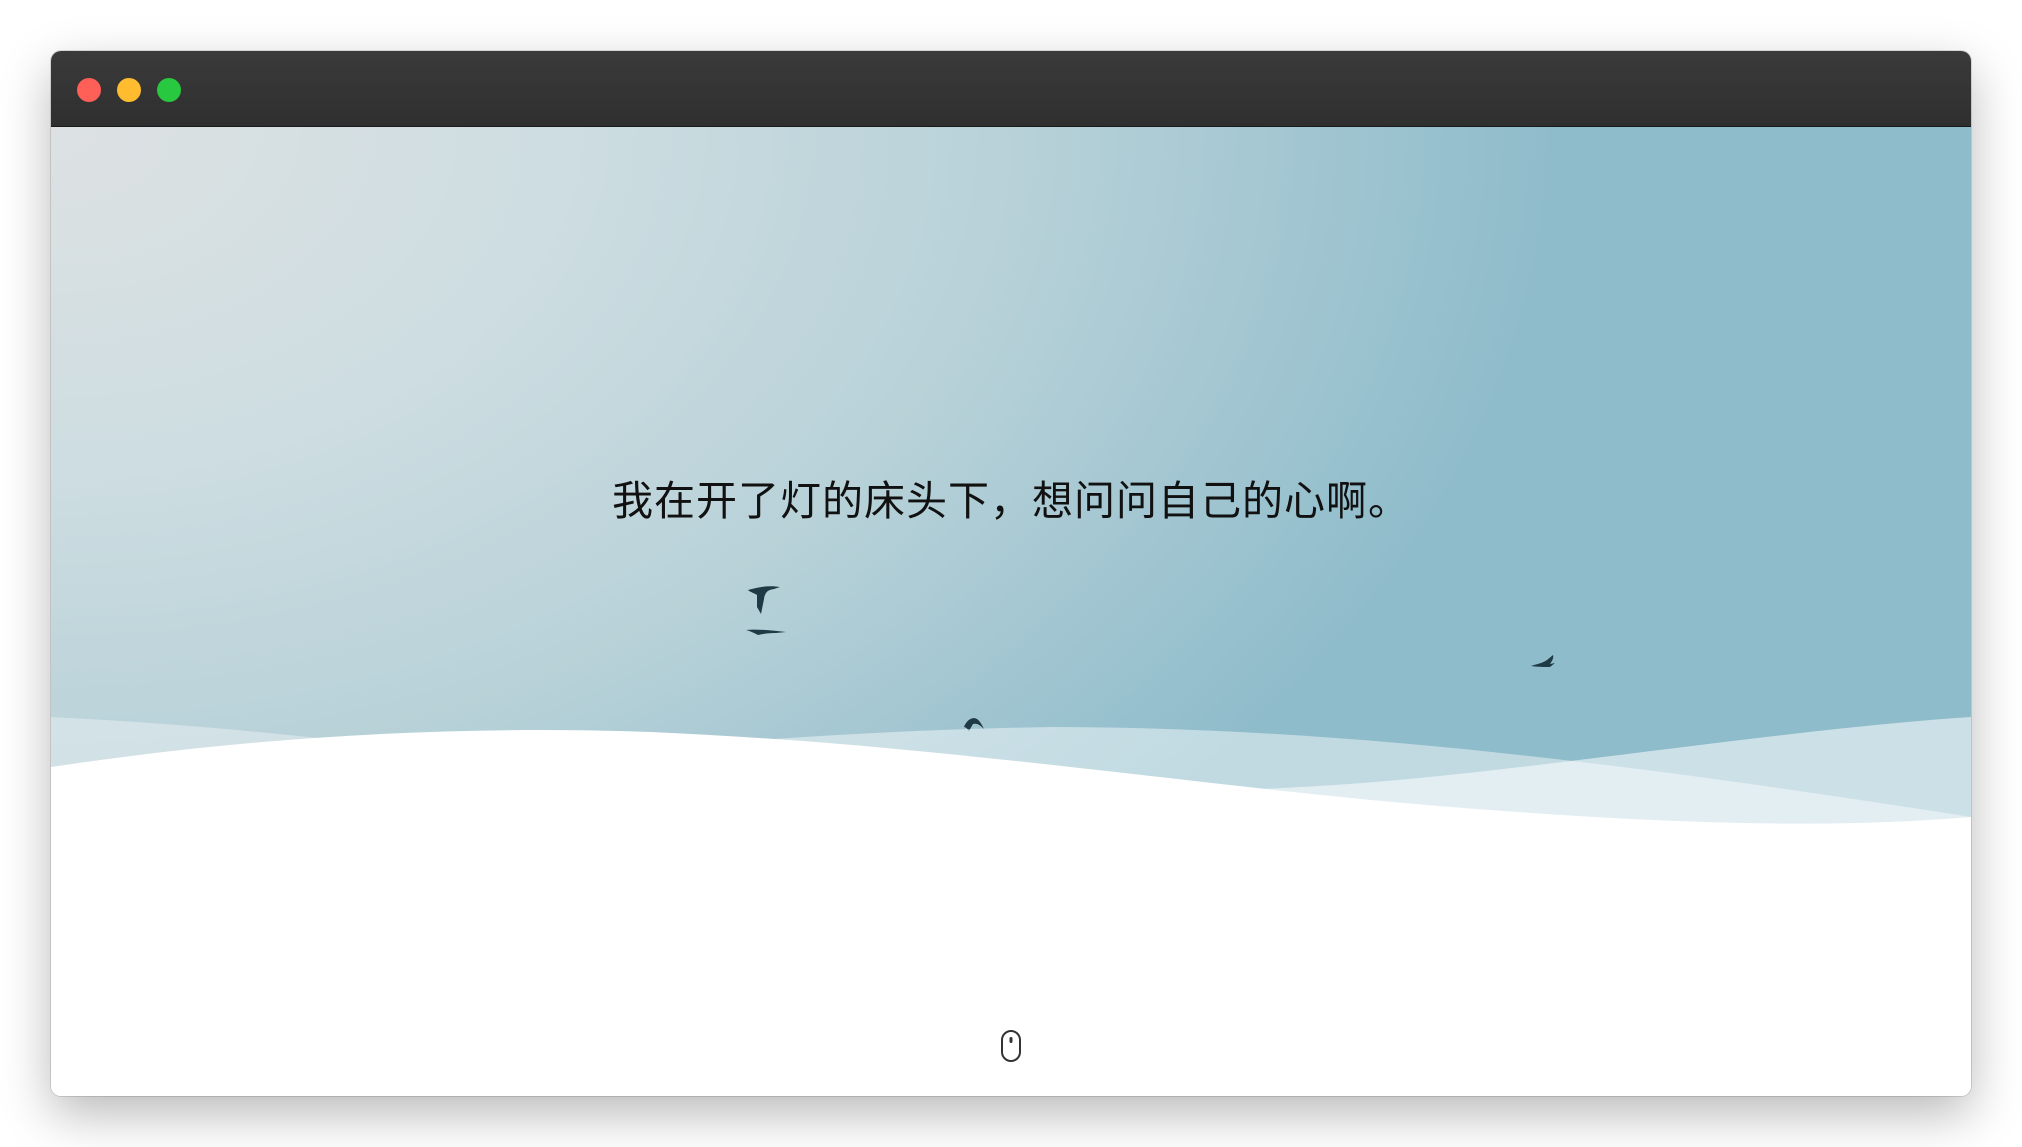 The width and height of the screenshot is (2022, 1147). Describe the element at coordinates (169, 90) in the screenshot. I see `maximize-button` at that location.